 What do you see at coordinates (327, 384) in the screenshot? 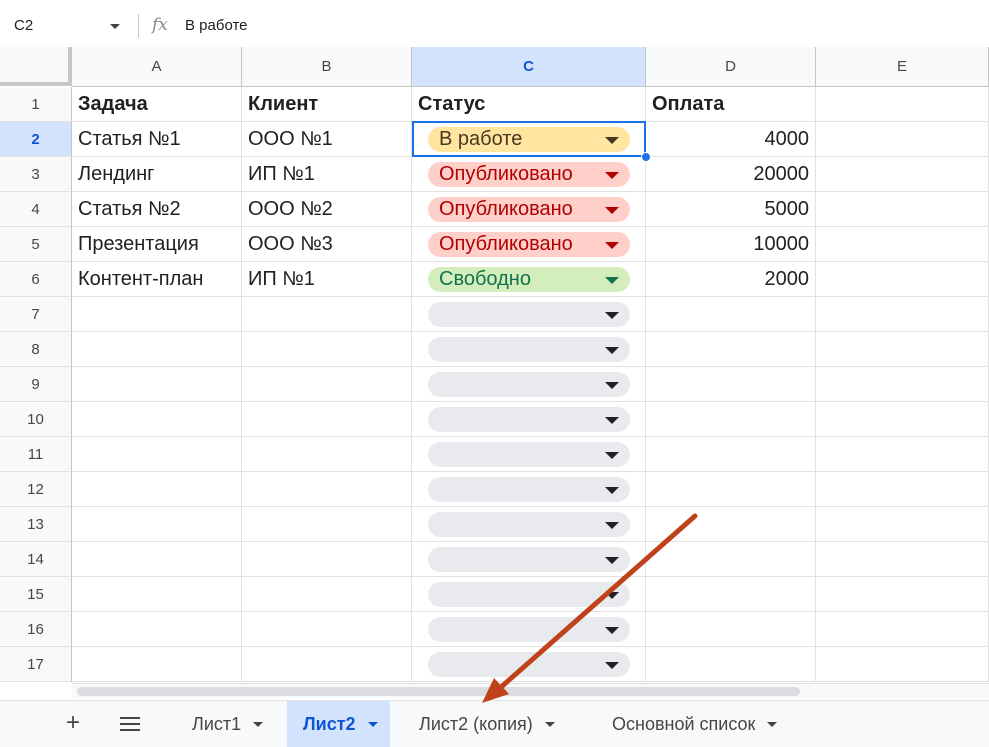
I see `cell-b9` at bounding box center [327, 384].